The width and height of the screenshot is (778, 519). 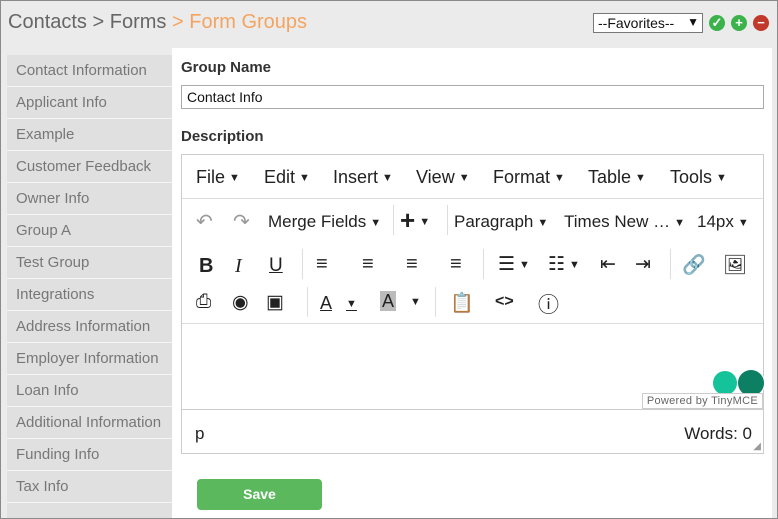 I want to click on sidebar-item-customer-feedback: Customer Feedback, so click(x=89, y=167).